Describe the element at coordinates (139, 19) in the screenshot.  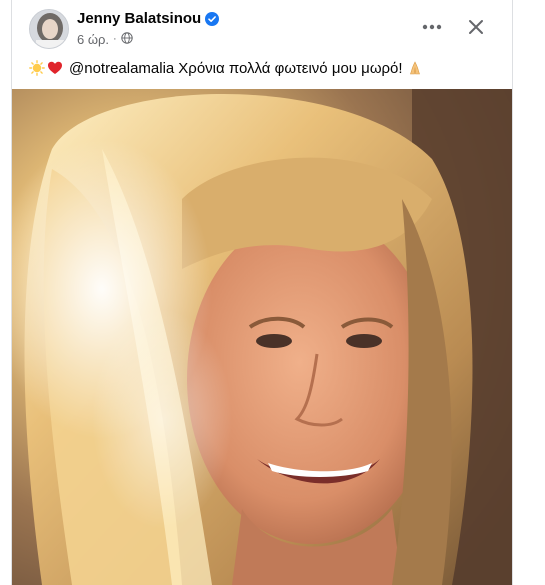
I see `author-name: Jenny Balatsinou` at that location.